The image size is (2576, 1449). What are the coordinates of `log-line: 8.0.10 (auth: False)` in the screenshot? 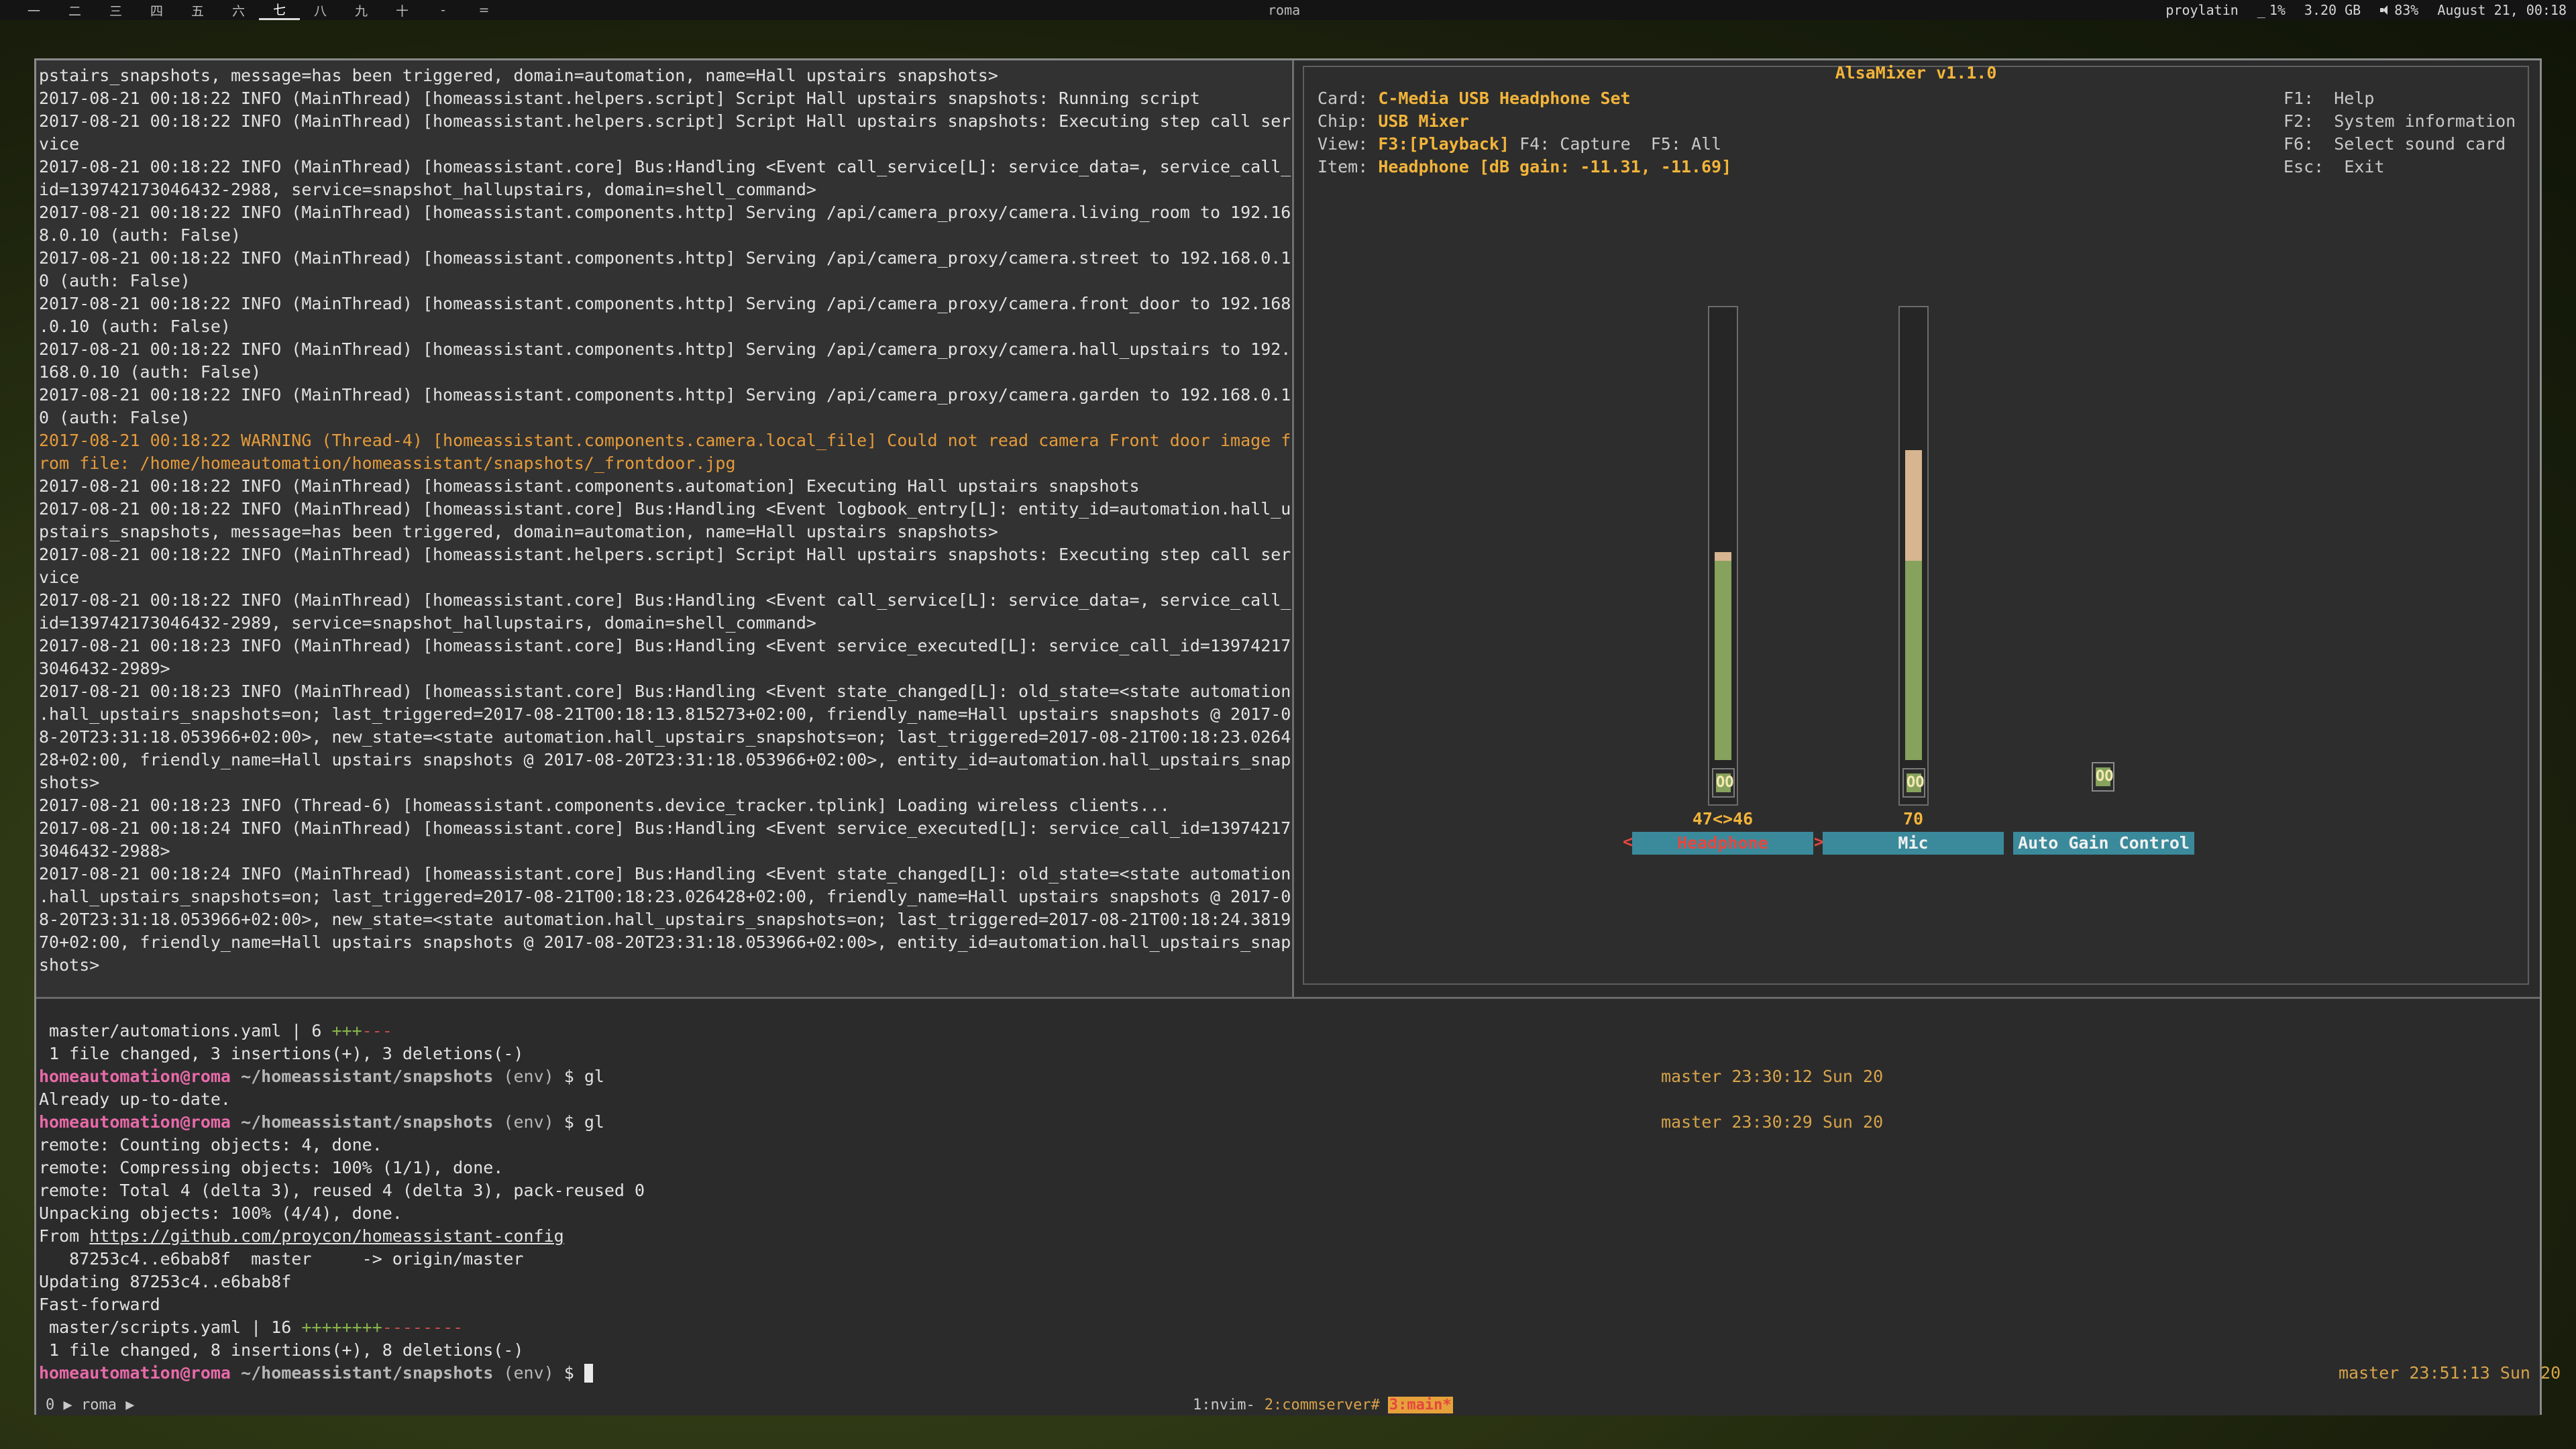 It's located at (140, 235).